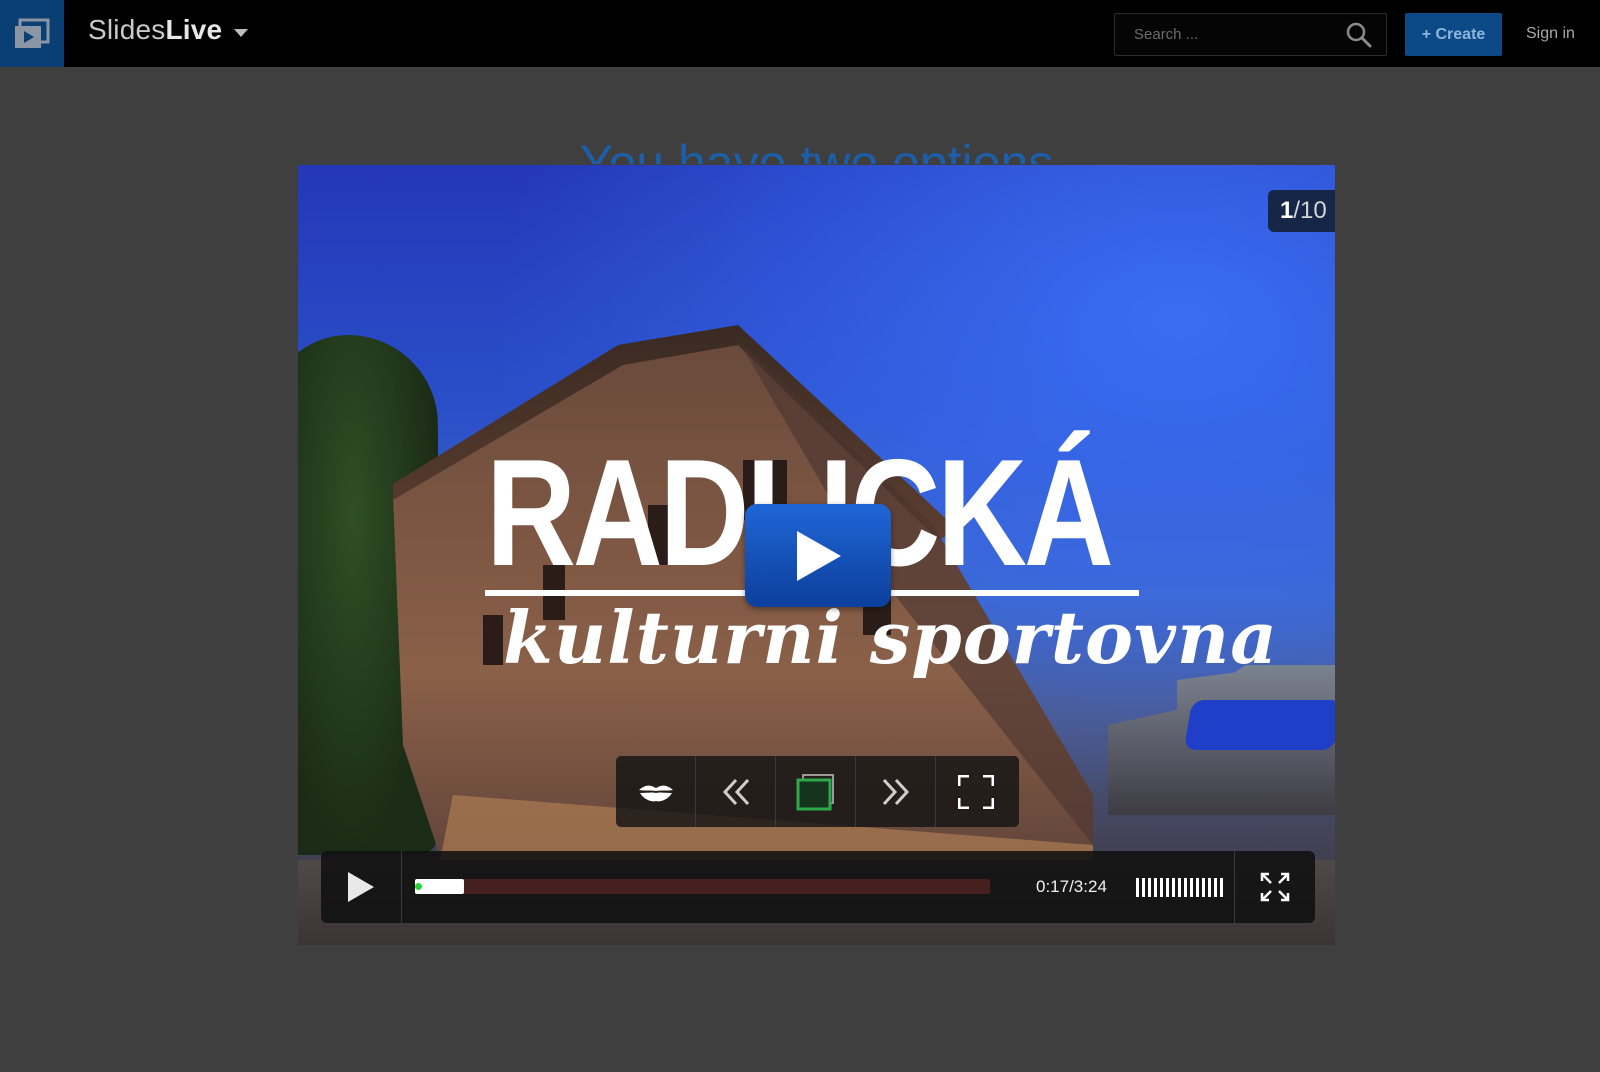 The image size is (1600, 1072). What do you see at coordinates (1259, 725) in the screenshot?
I see `slide-pool` at bounding box center [1259, 725].